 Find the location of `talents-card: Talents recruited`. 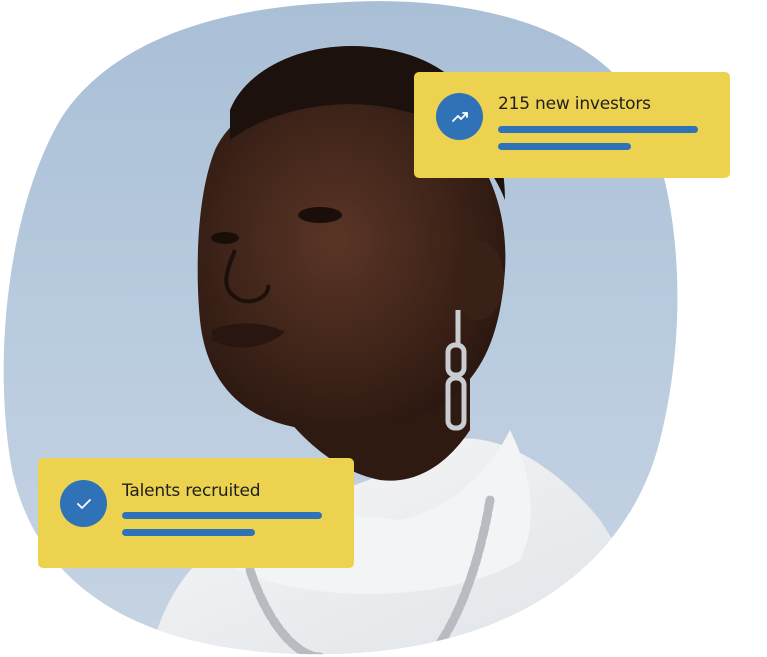

talents-card: Talents recruited is located at coordinates (196, 513).